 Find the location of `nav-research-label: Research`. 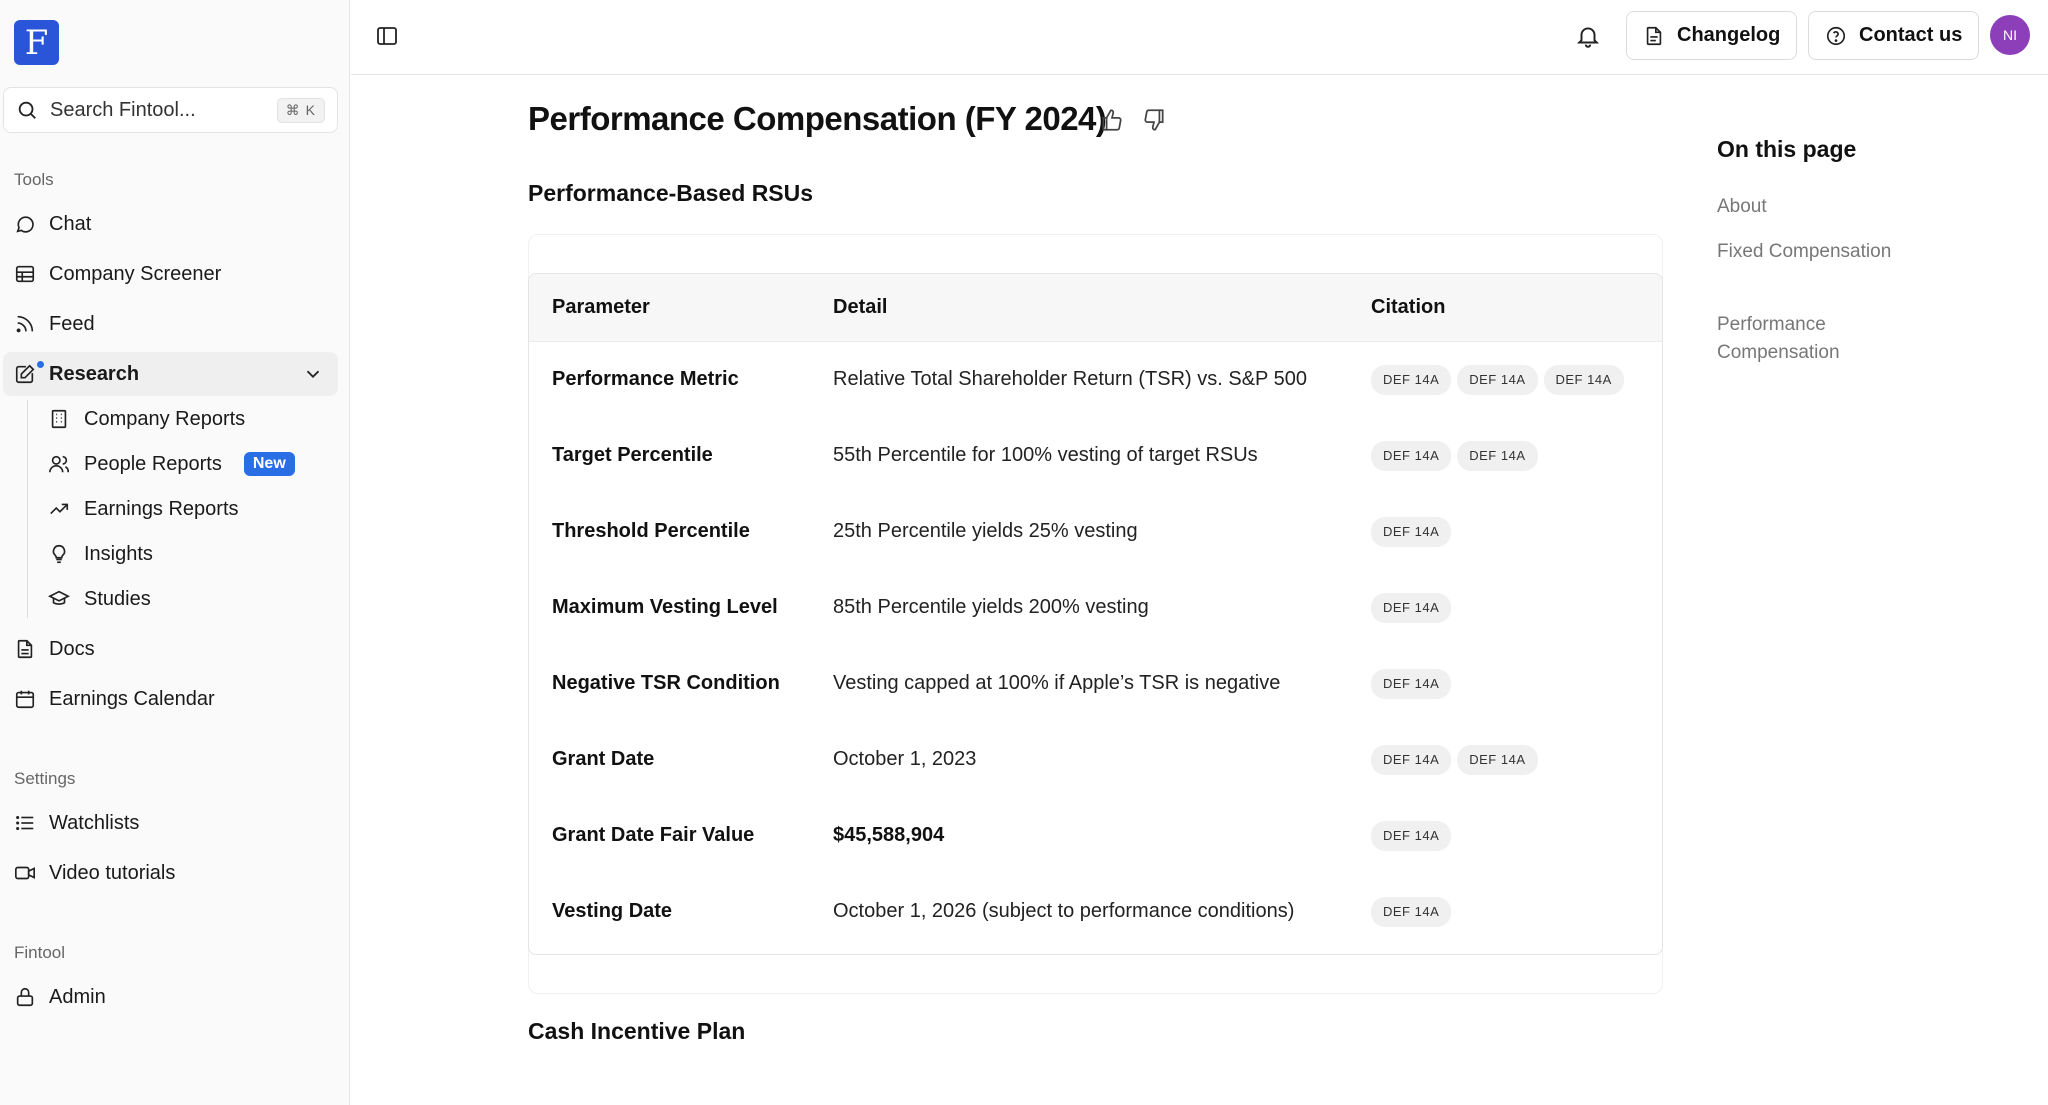

nav-research-label: Research is located at coordinates (94, 373).